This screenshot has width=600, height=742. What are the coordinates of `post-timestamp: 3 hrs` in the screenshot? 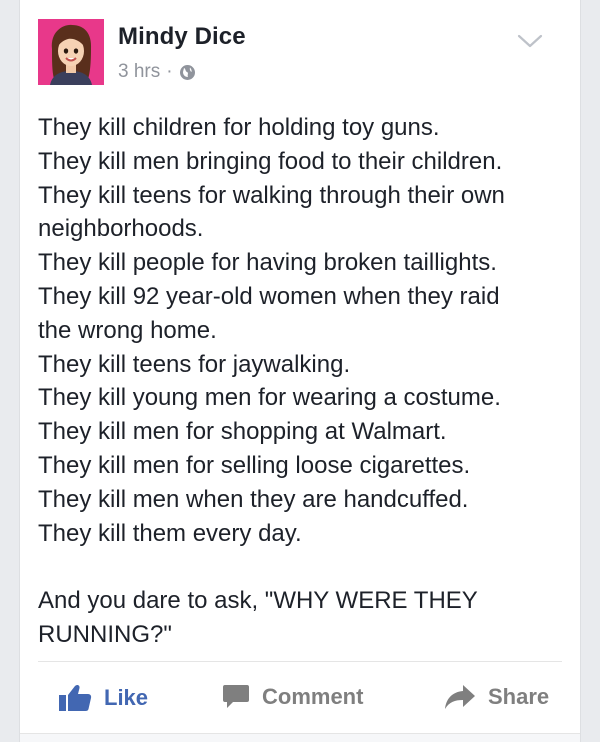 It's located at (139, 72).